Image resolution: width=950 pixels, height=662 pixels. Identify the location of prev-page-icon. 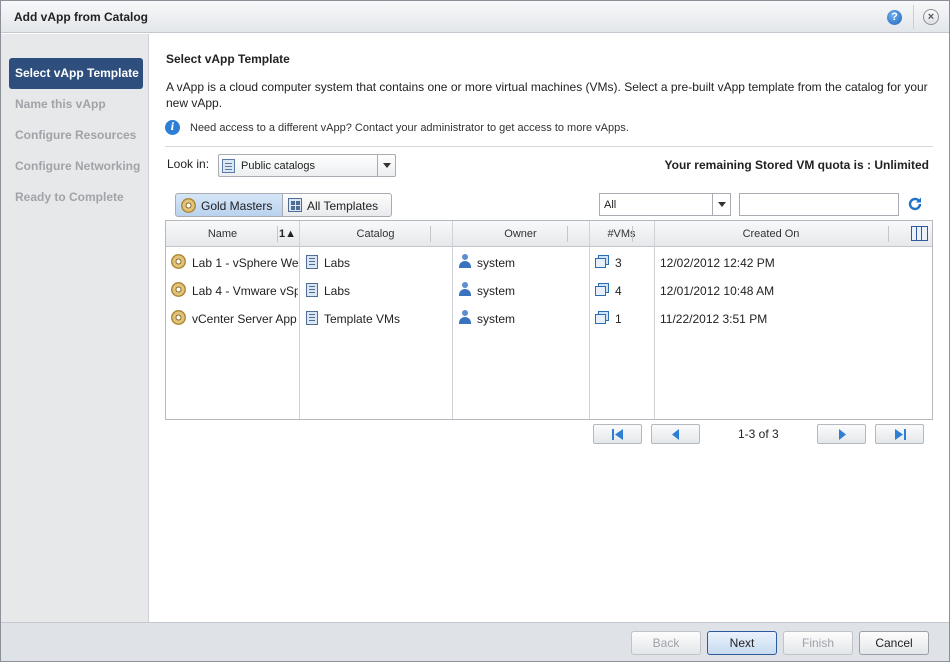
(675, 434).